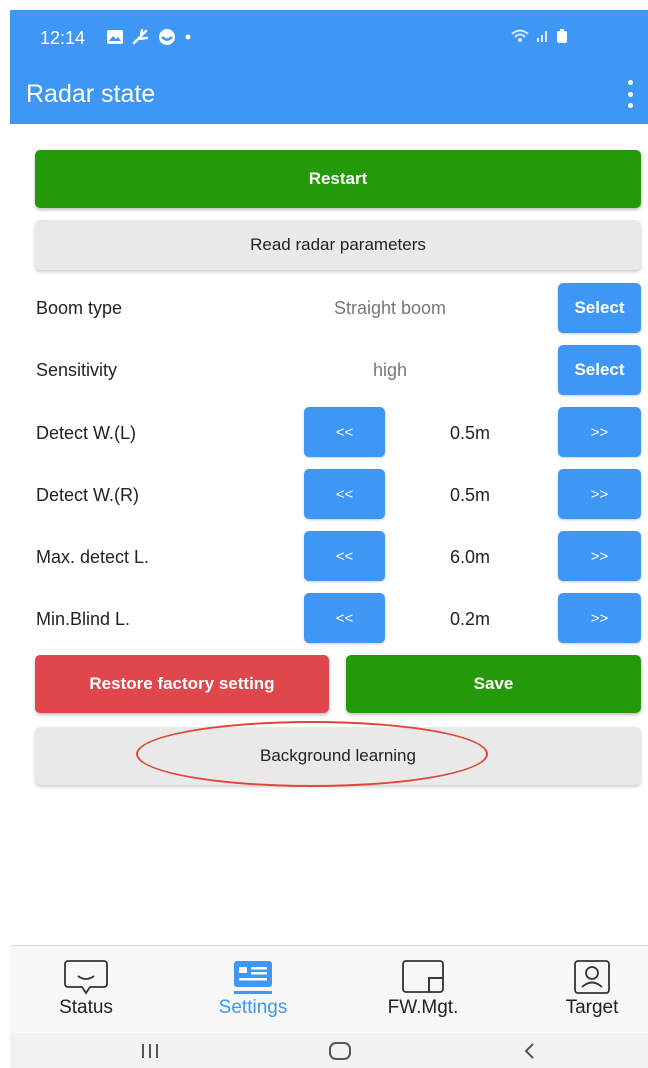 This screenshot has width=648, height=1068. Describe the element at coordinates (253, 1007) in the screenshot. I see `nav-label-settings: Settings` at that location.